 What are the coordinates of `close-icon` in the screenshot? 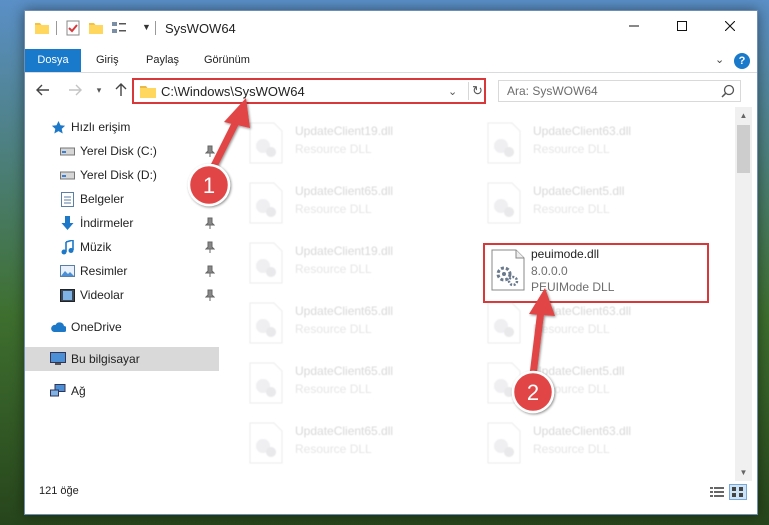 It's located at (730, 26).